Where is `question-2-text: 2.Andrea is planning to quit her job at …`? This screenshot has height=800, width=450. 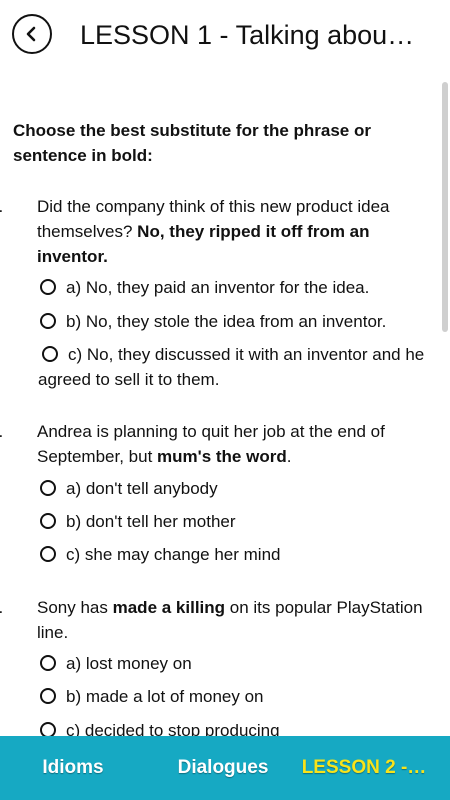 question-2-text: 2.Andrea is planning to quit her job at … is located at coordinates (219, 444).